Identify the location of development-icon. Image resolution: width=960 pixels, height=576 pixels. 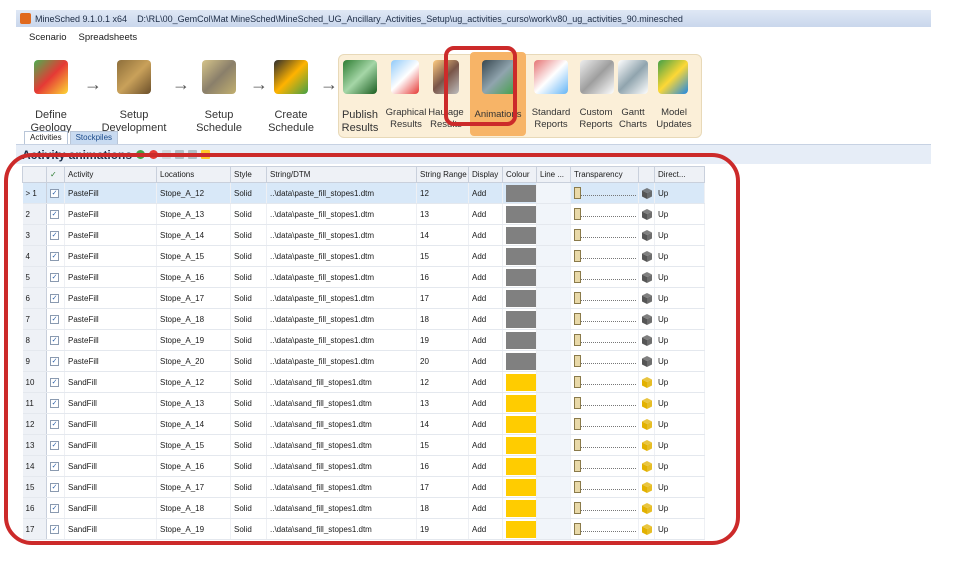
(134, 77).